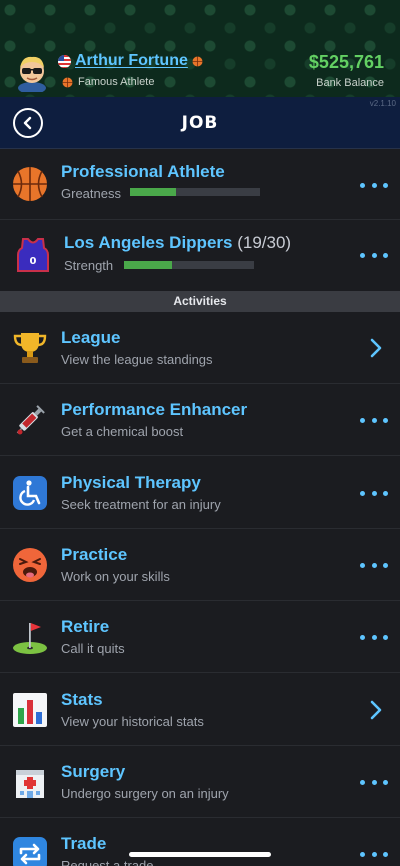  Describe the element at coordinates (115, 576) in the screenshot. I see `activity-subtitle: Work on your skills` at that location.